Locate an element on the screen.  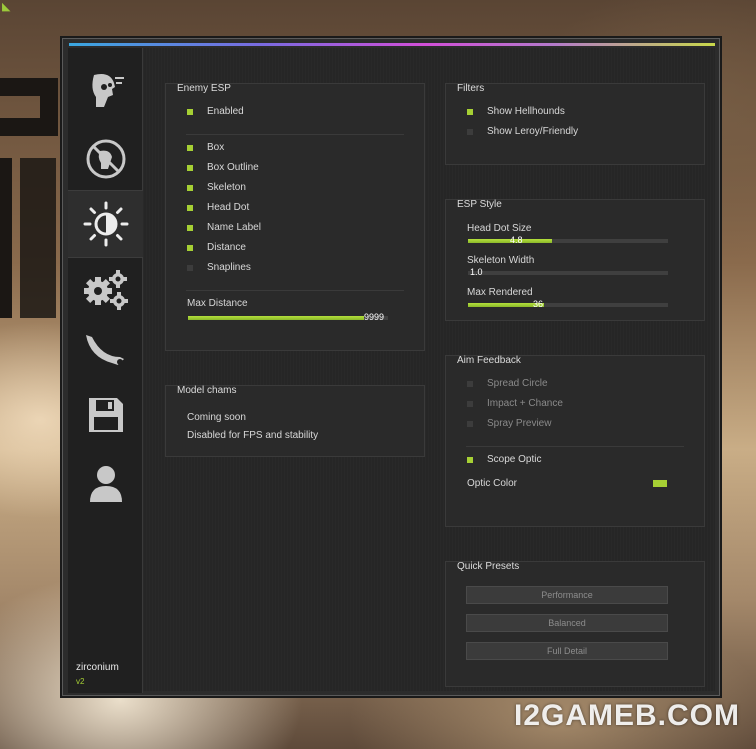
brightness-icon is located at coordinates (106, 224).